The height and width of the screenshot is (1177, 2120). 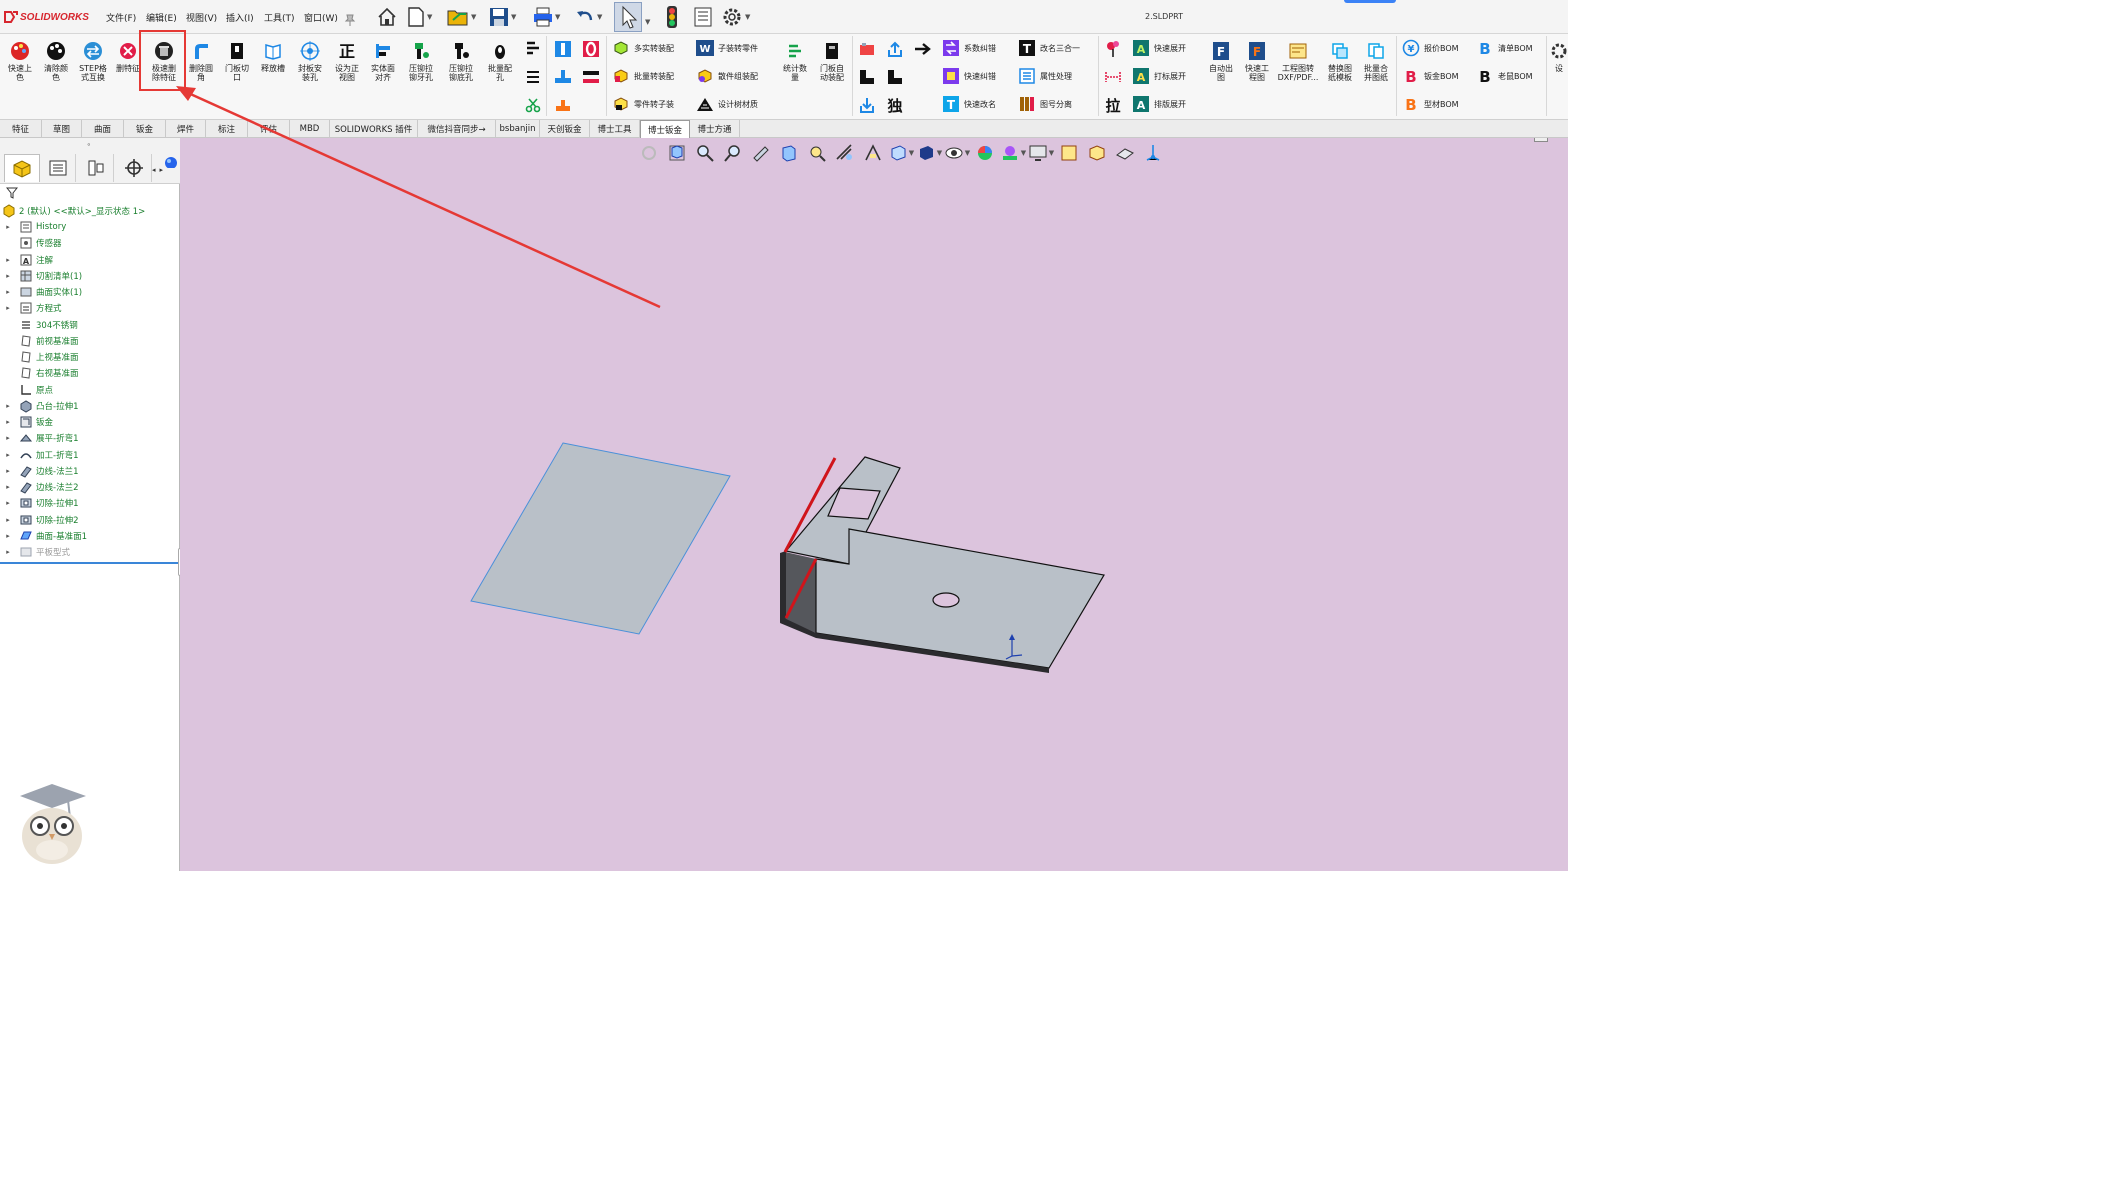 I want to click on tree-item: ▸ 曲面-基准面1, so click(x=89, y=536).